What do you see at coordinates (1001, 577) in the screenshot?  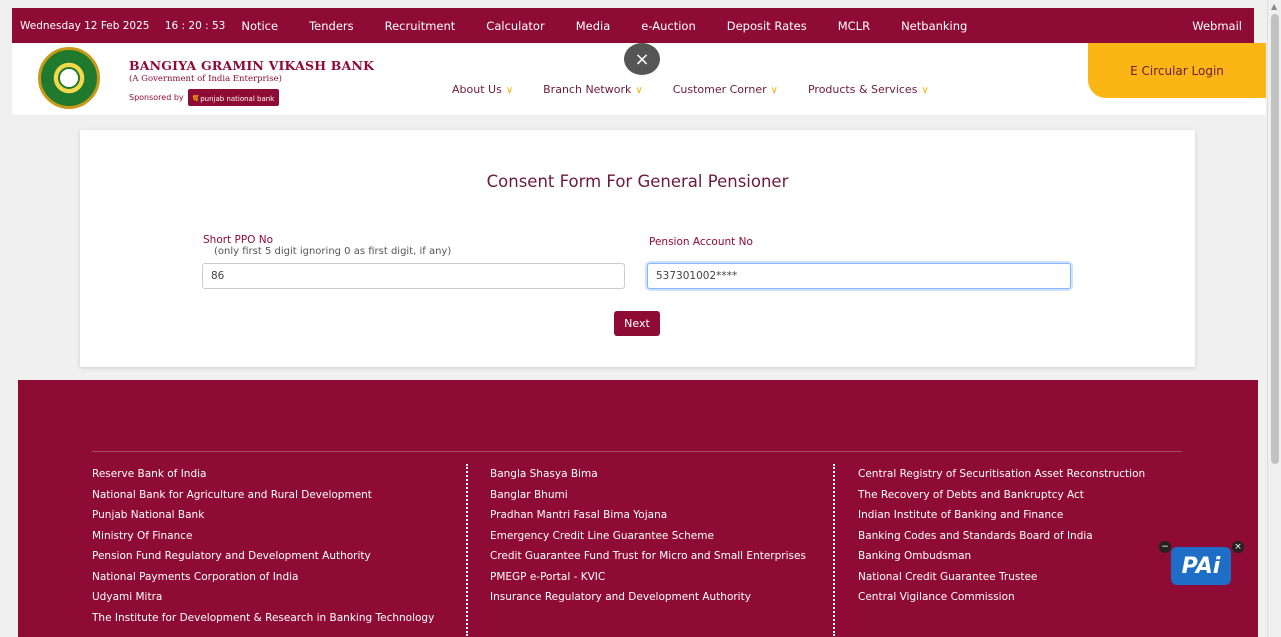 I see `footer-link: National Credit Guarantee Trustee` at bounding box center [1001, 577].